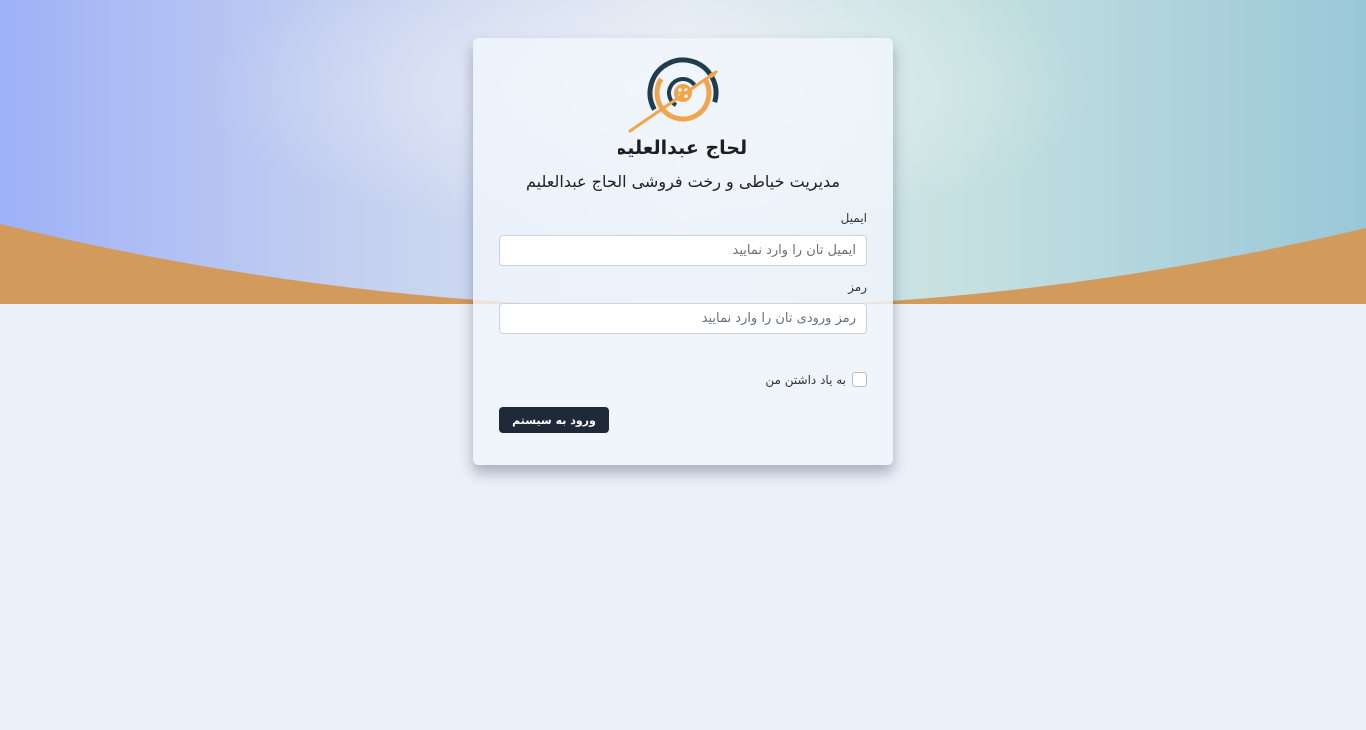  I want to click on remember-me-label: به یاد داشتن من, so click(805, 380).